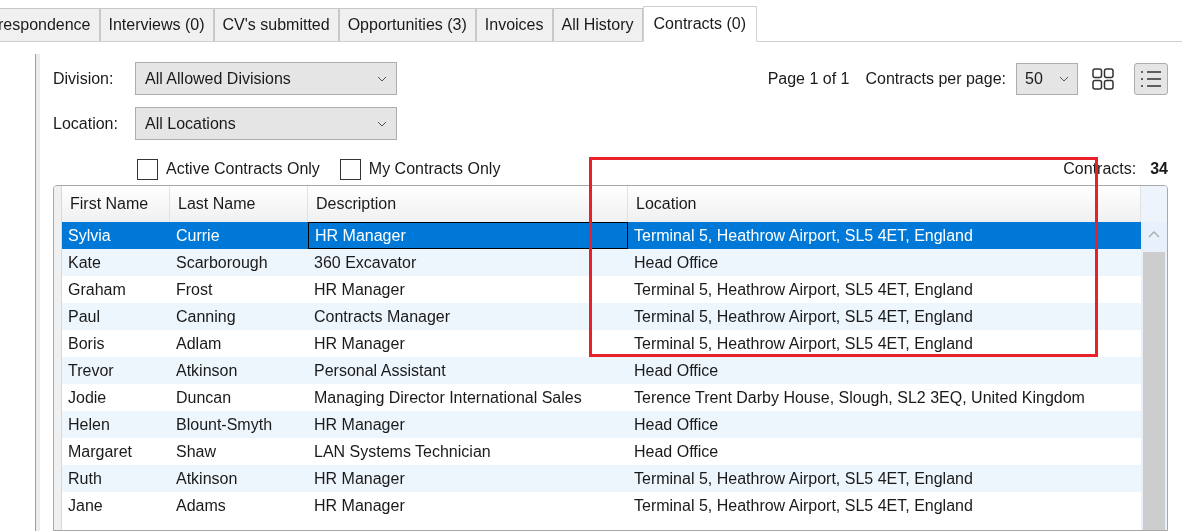  I want to click on table-row: Sylvia Currie HR Manager Terminal 5, Heathrow Airport, SL5 4ET, England, so click(601, 235).